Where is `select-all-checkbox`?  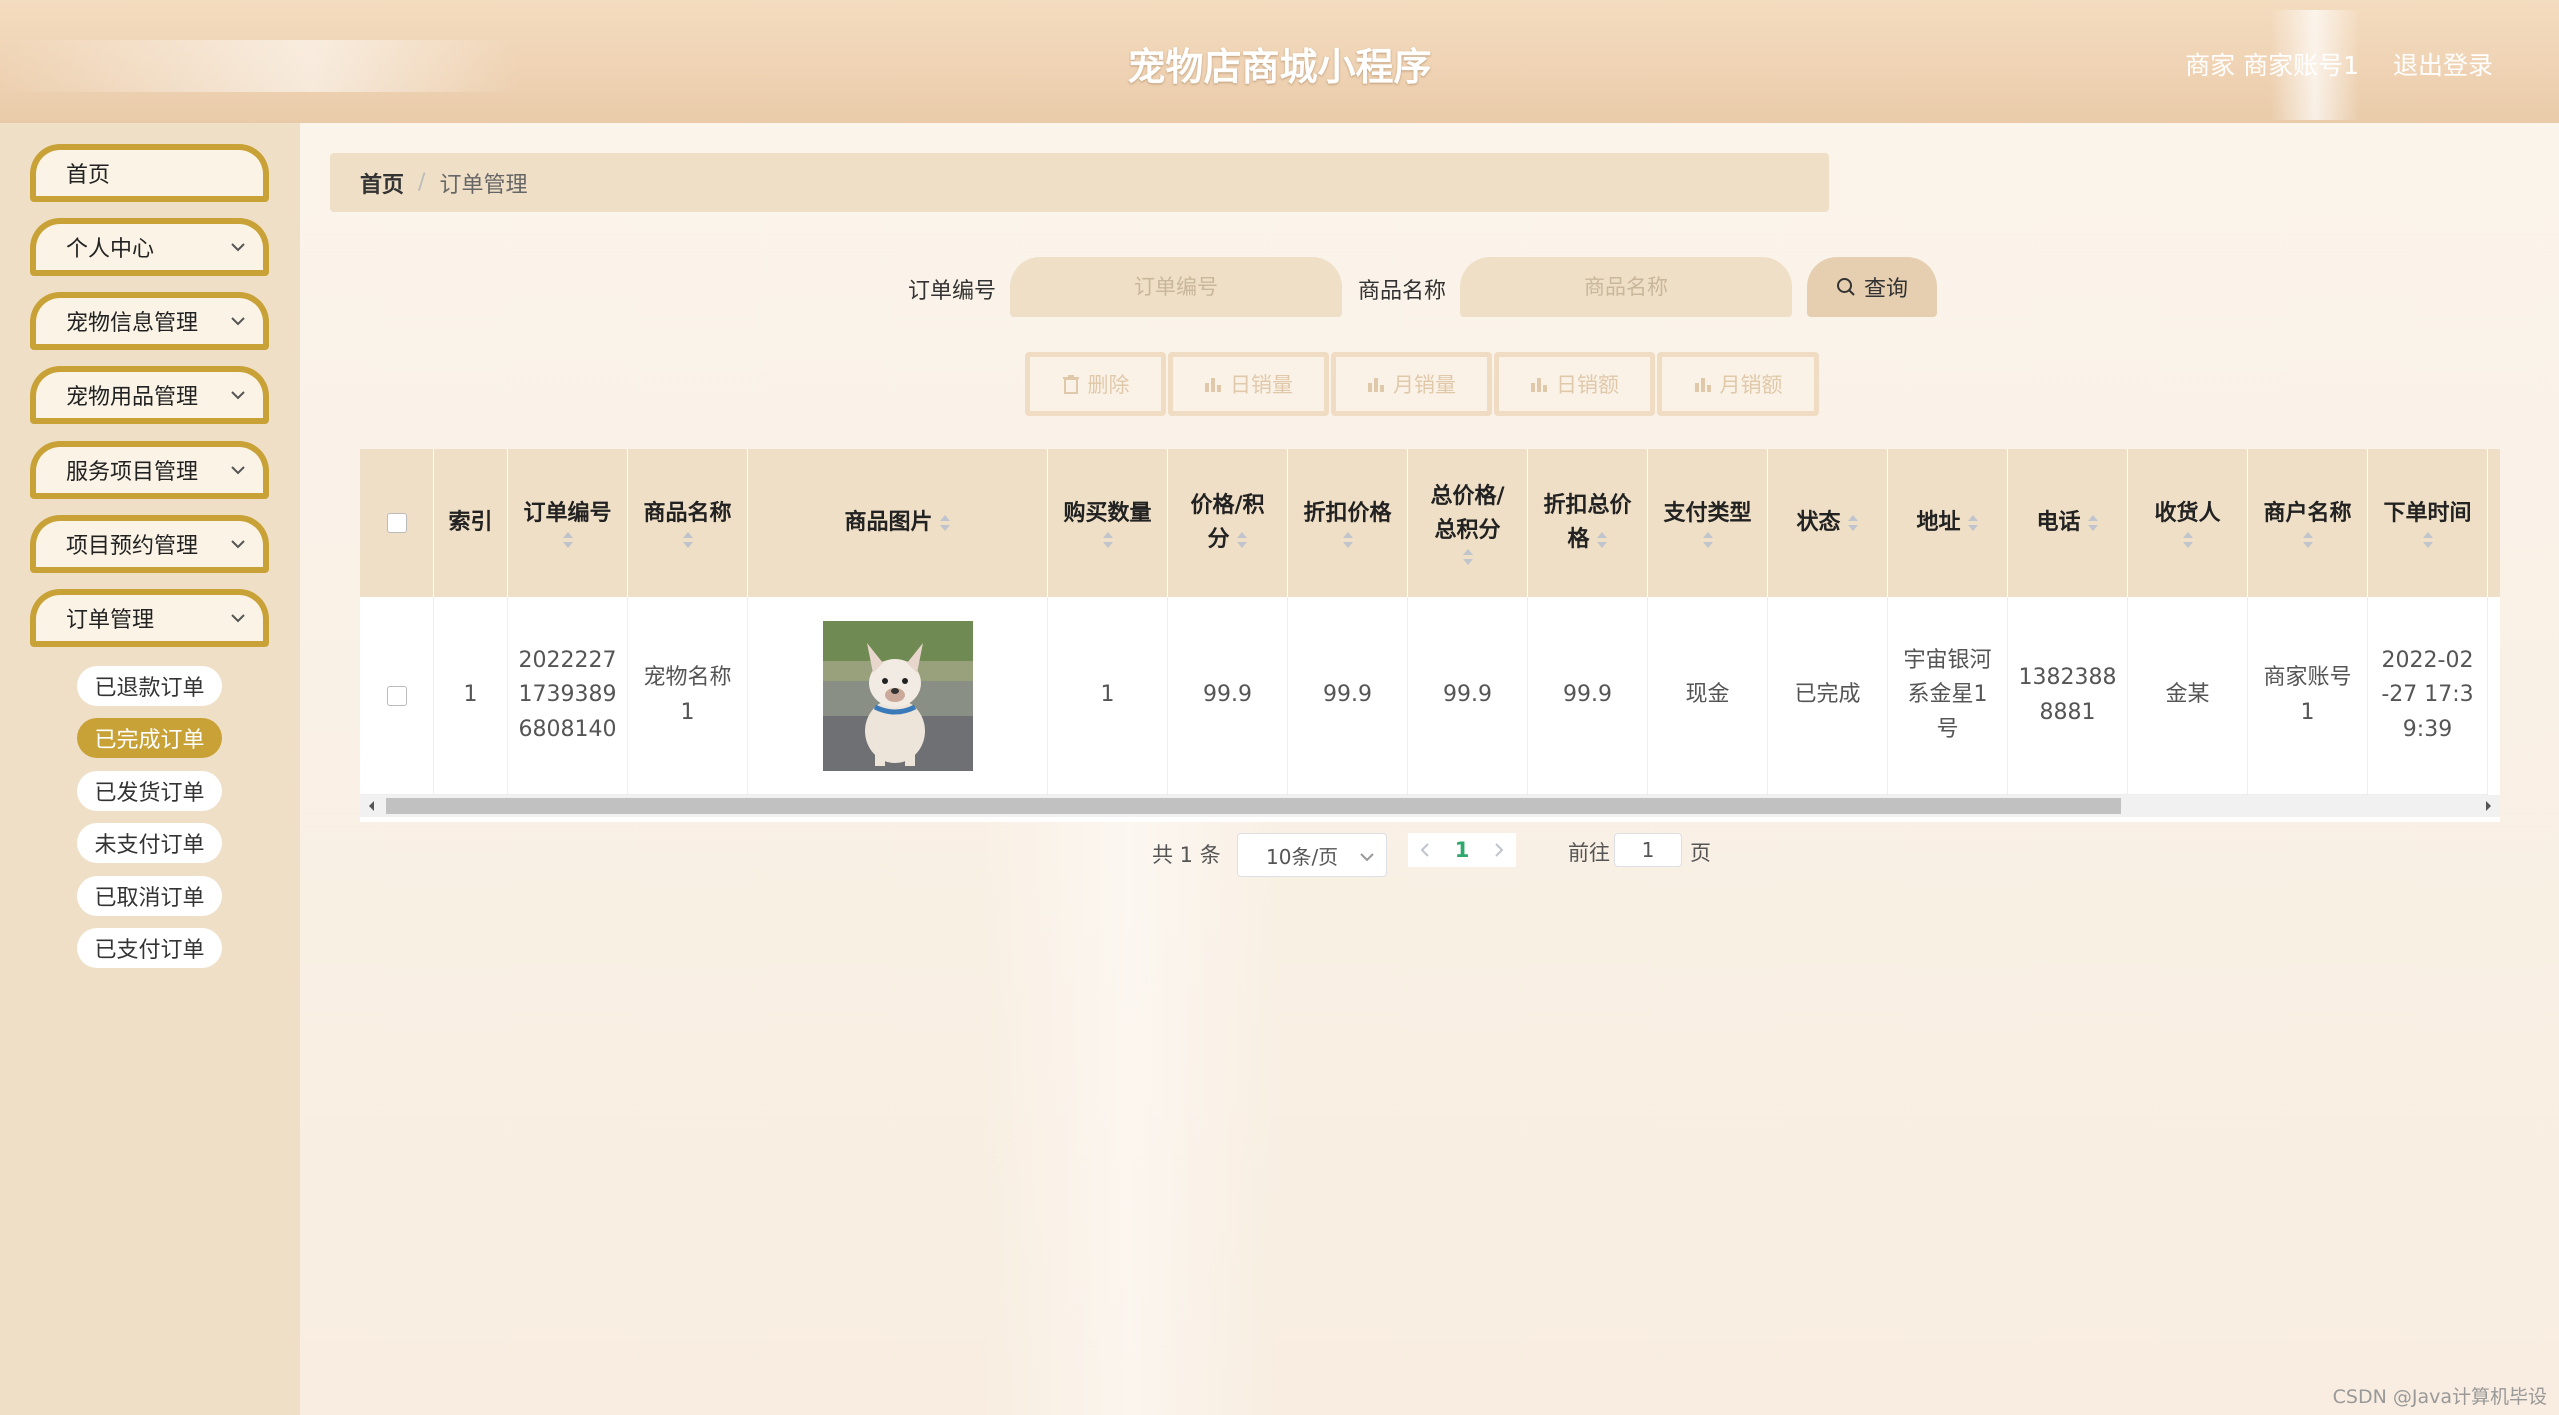 select-all-checkbox is located at coordinates (396, 523).